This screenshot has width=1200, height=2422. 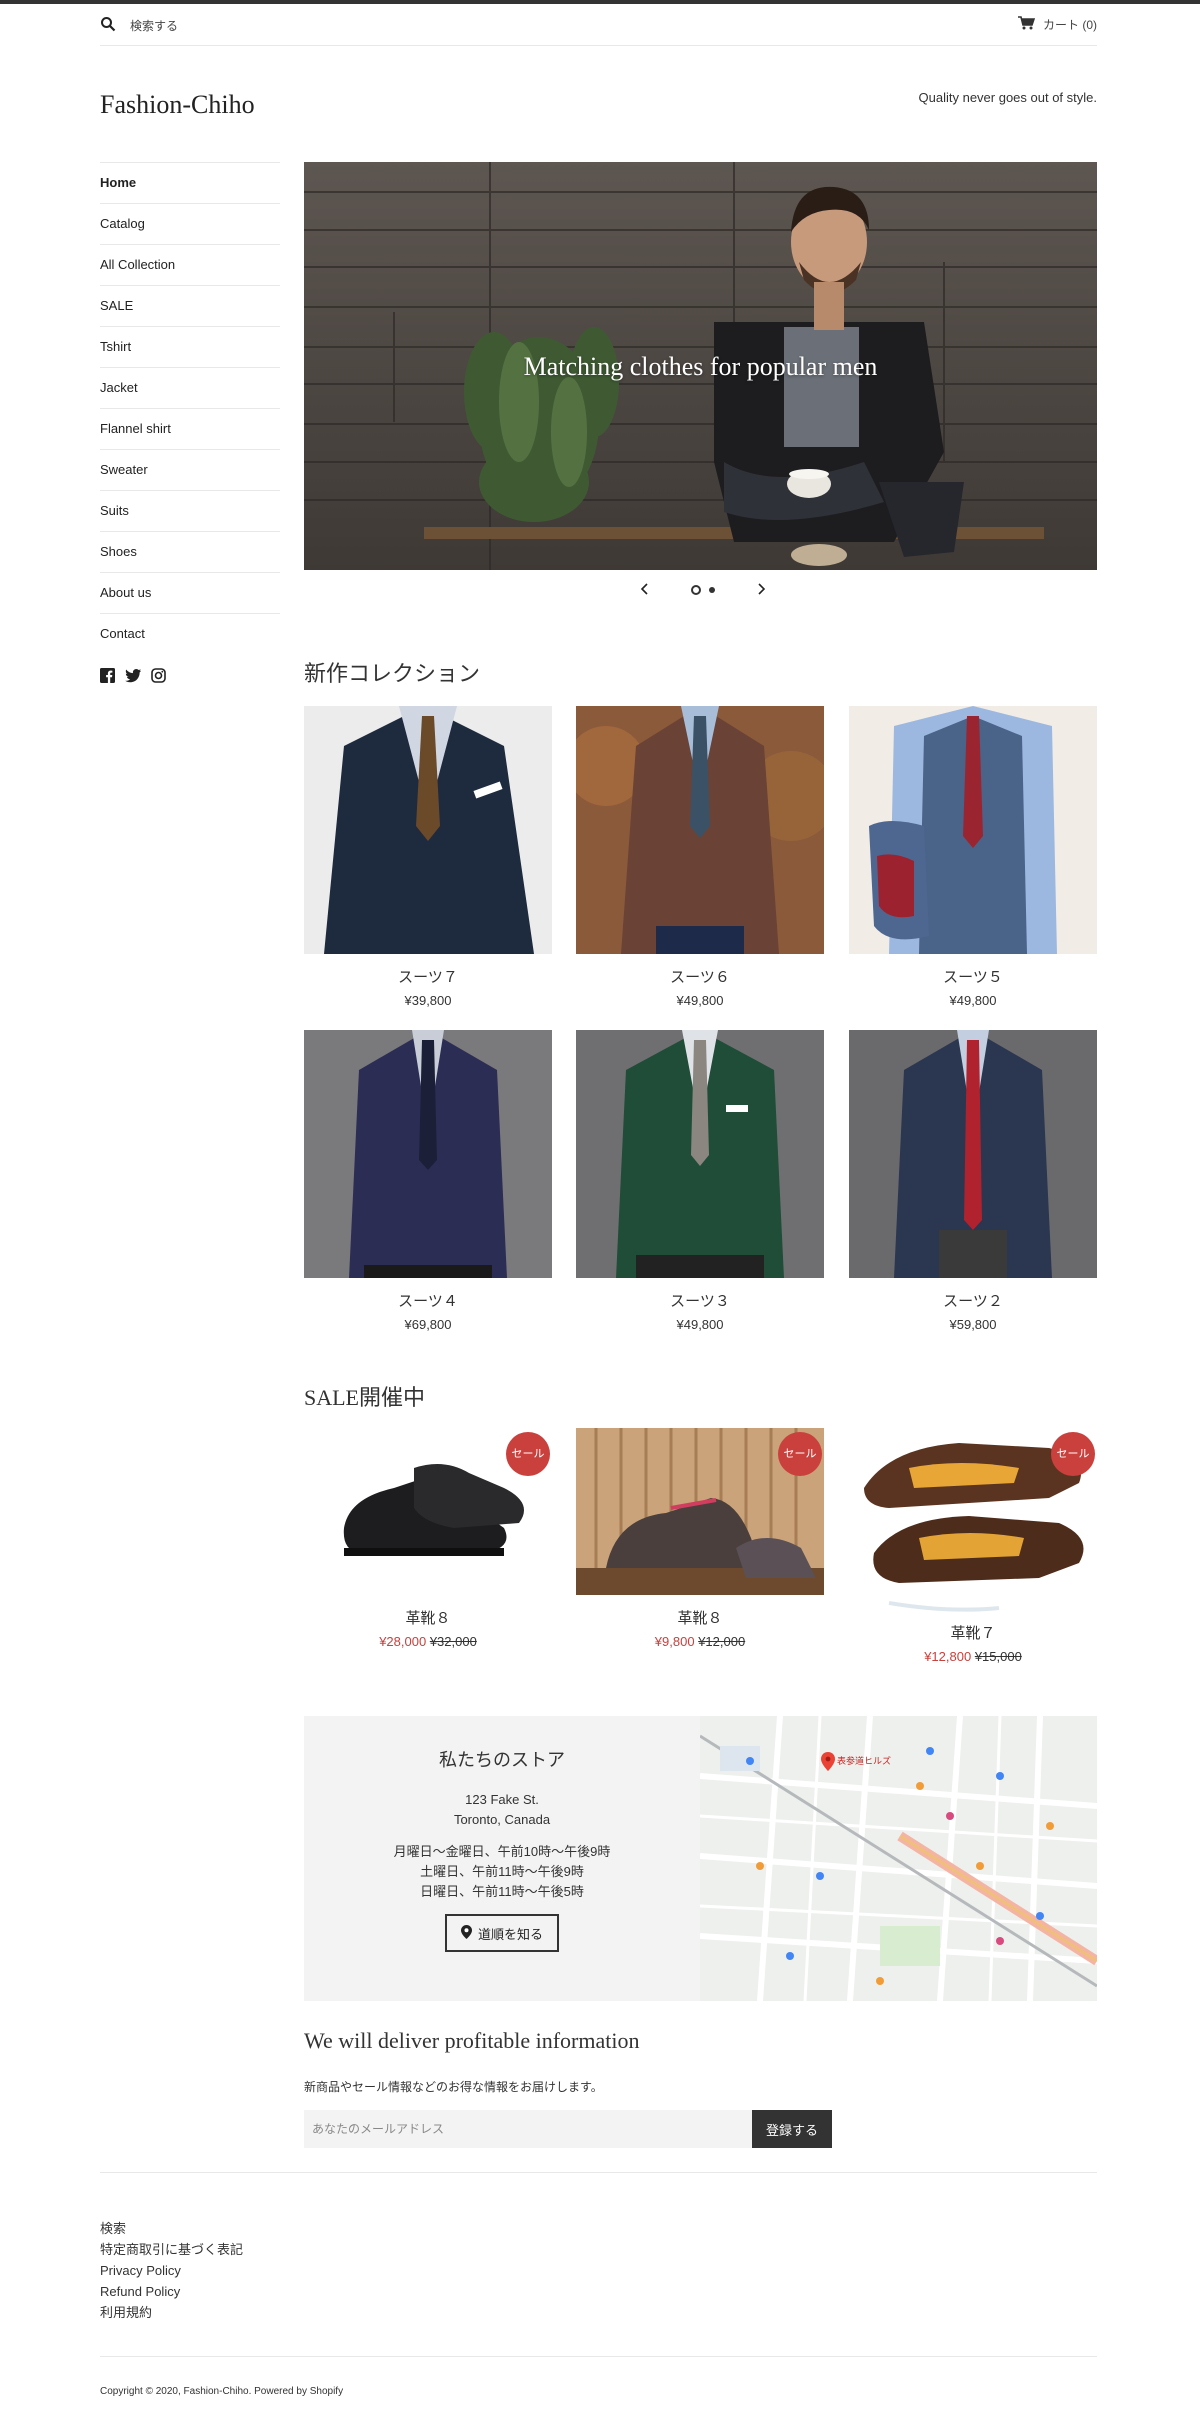 I want to click on footer-link-search: 検索, so click(x=171, y=2228).